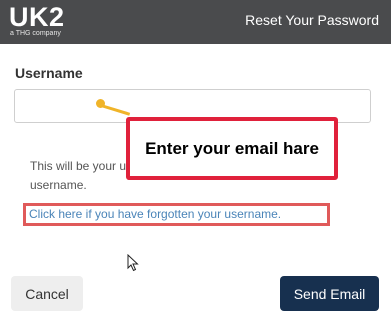  What do you see at coordinates (312, 20) in the screenshot?
I see `page-title: Reset Your Password` at bounding box center [312, 20].